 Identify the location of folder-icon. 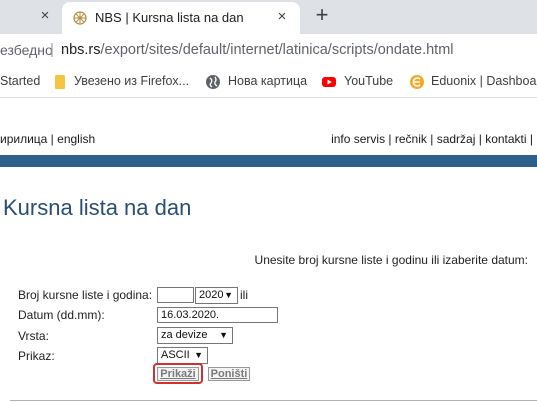
(60, 82).